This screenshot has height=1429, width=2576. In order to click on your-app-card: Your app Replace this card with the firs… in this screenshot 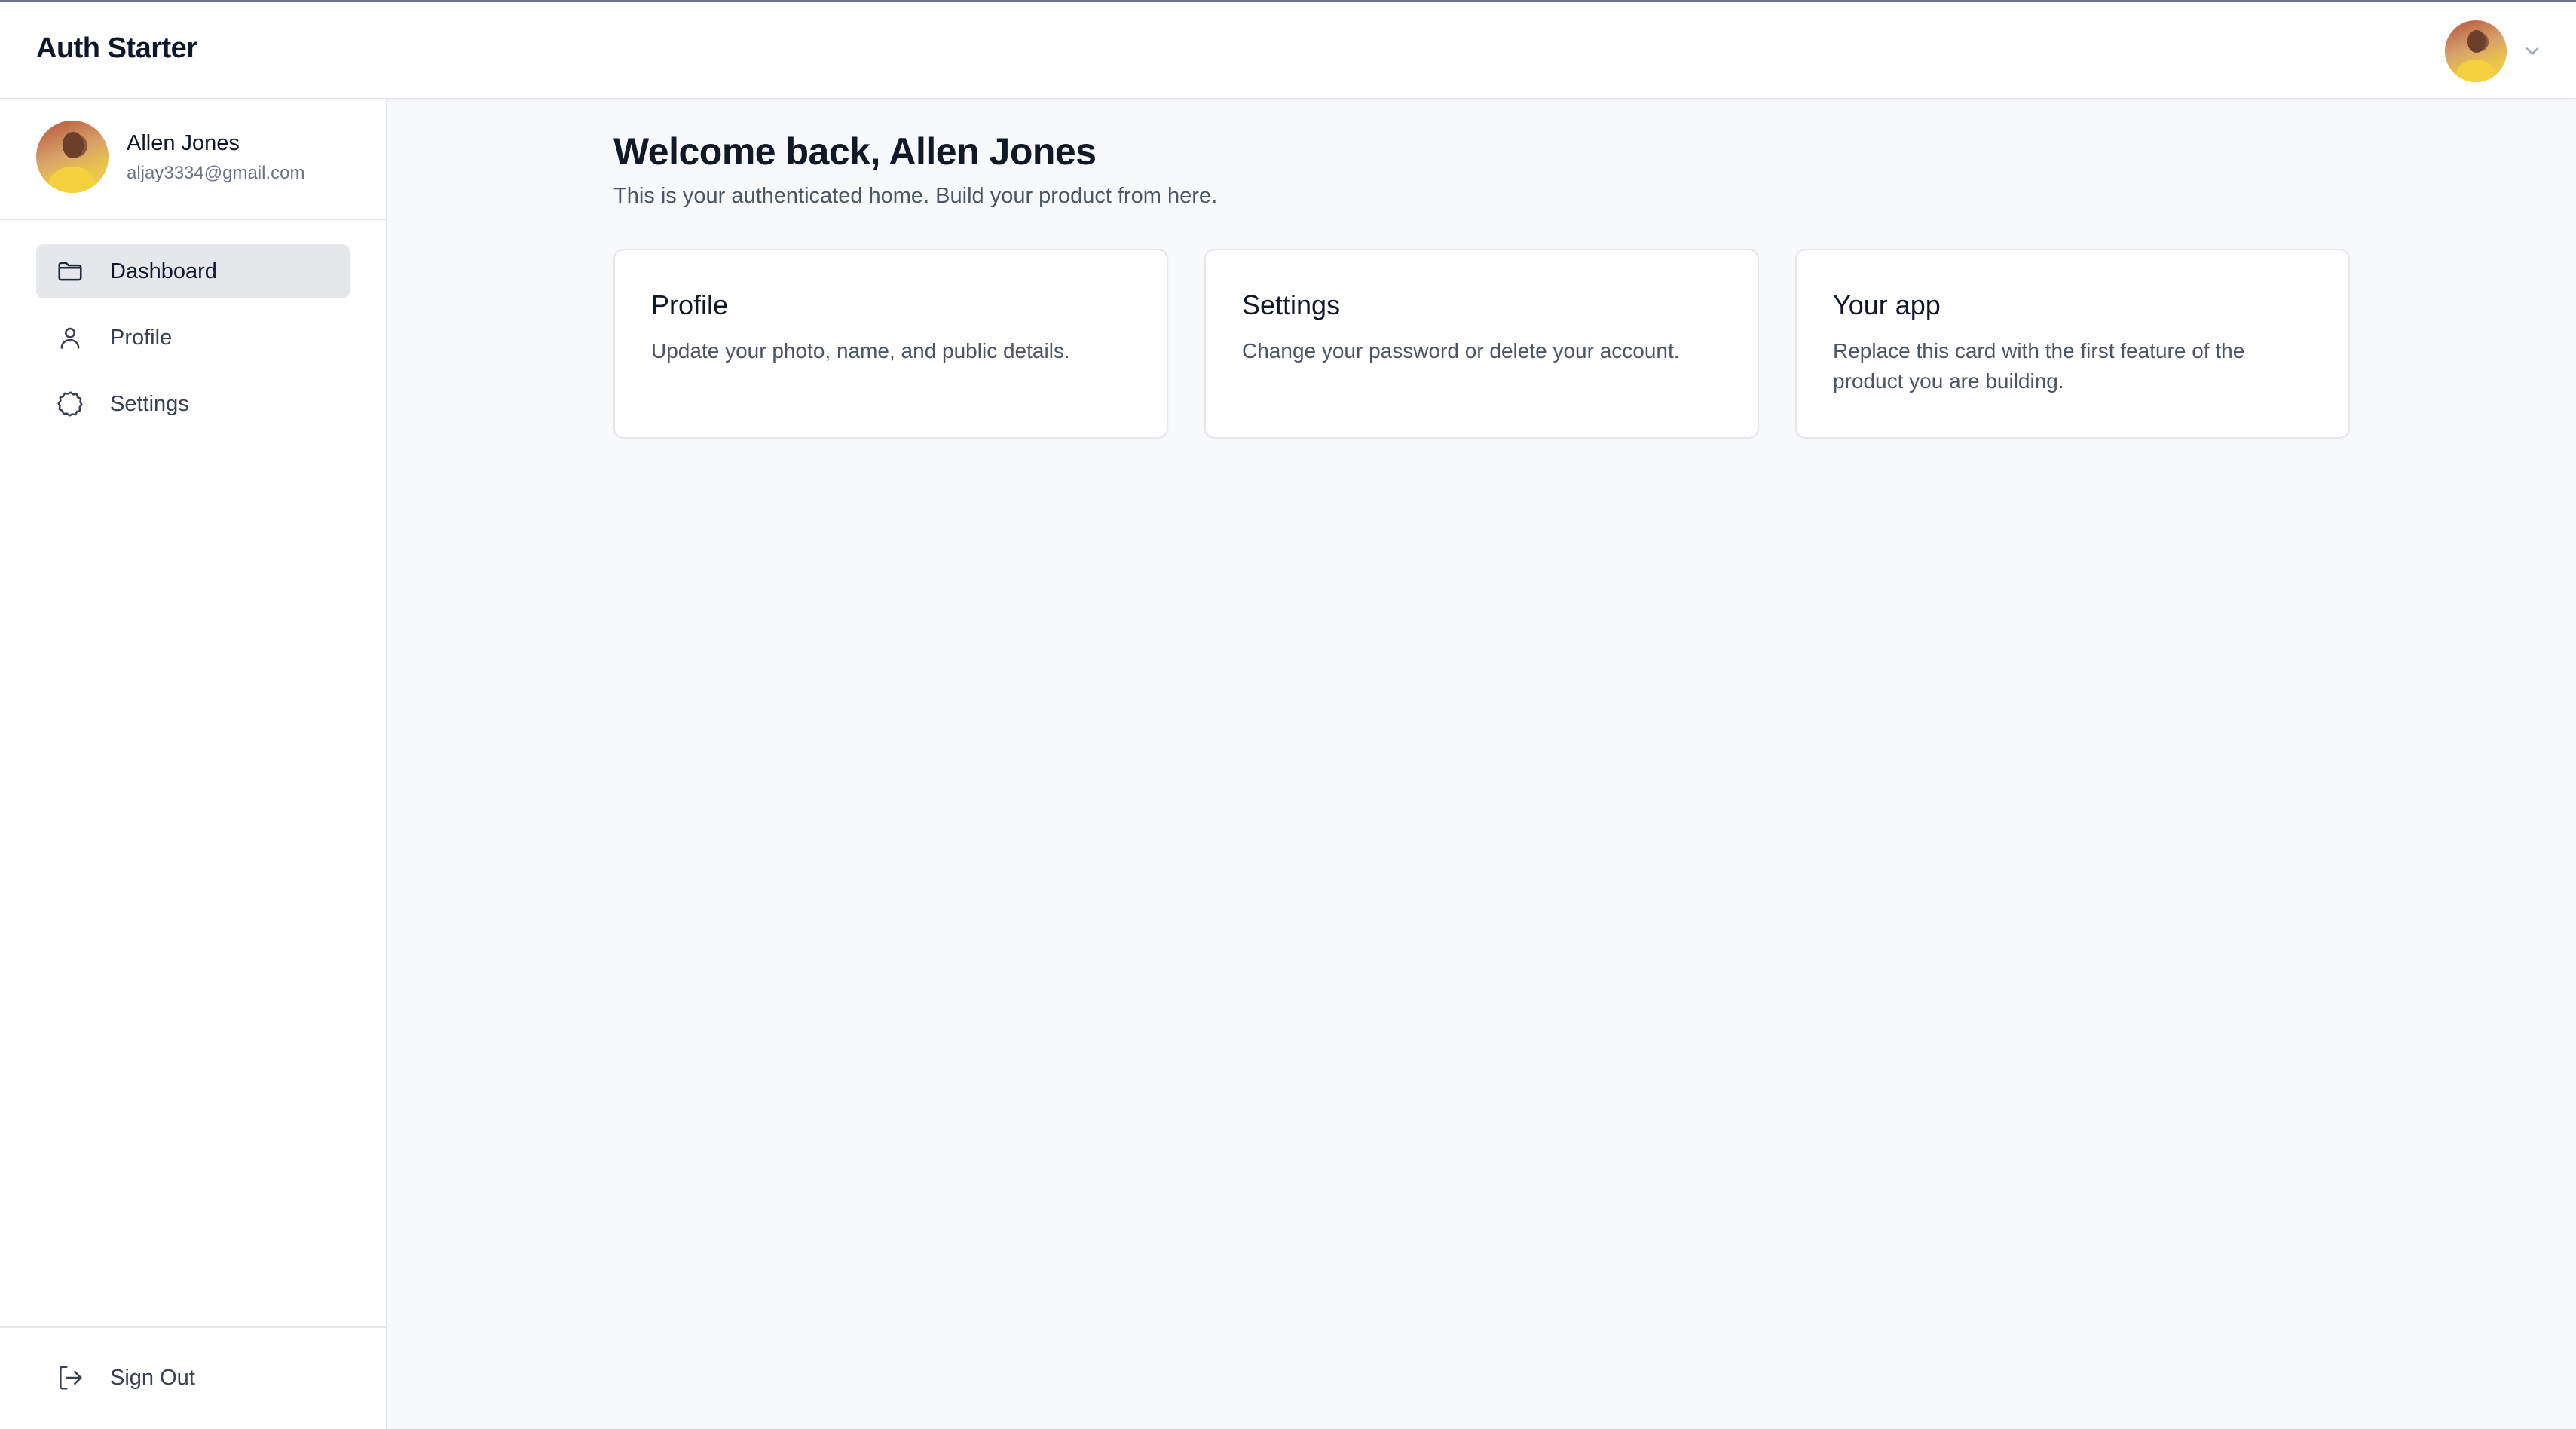, I will do `click(2072, 344)`.